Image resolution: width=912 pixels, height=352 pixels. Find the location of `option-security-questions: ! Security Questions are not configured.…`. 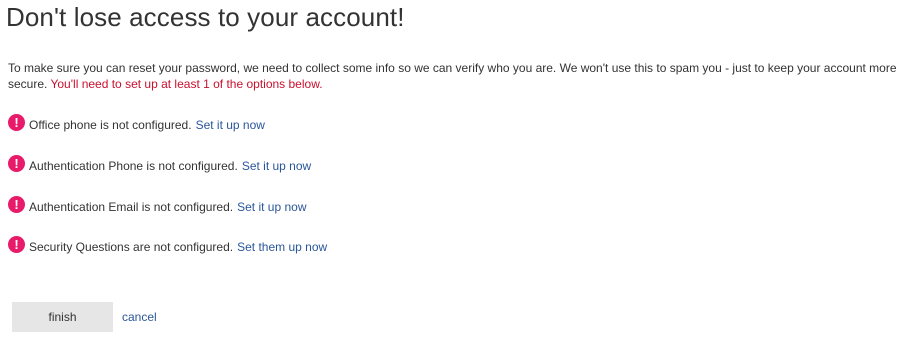

option-security-questions: ! Security Questions are not configured.… is located at coordinates (167, 246).